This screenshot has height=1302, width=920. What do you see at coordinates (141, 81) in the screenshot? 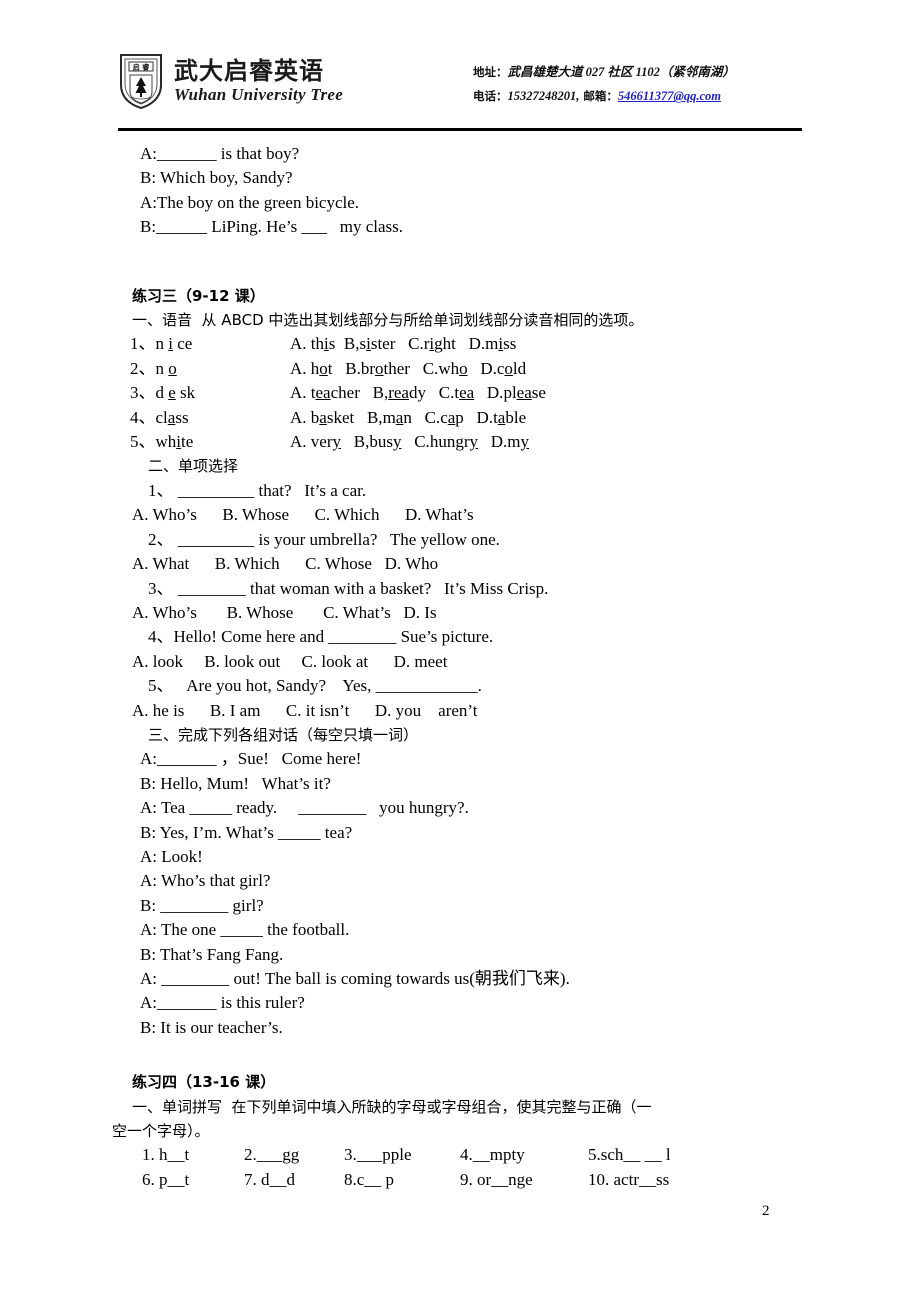
I see `shield-crest-tree-logo: 启 睿` at bounding box center [141, 81].